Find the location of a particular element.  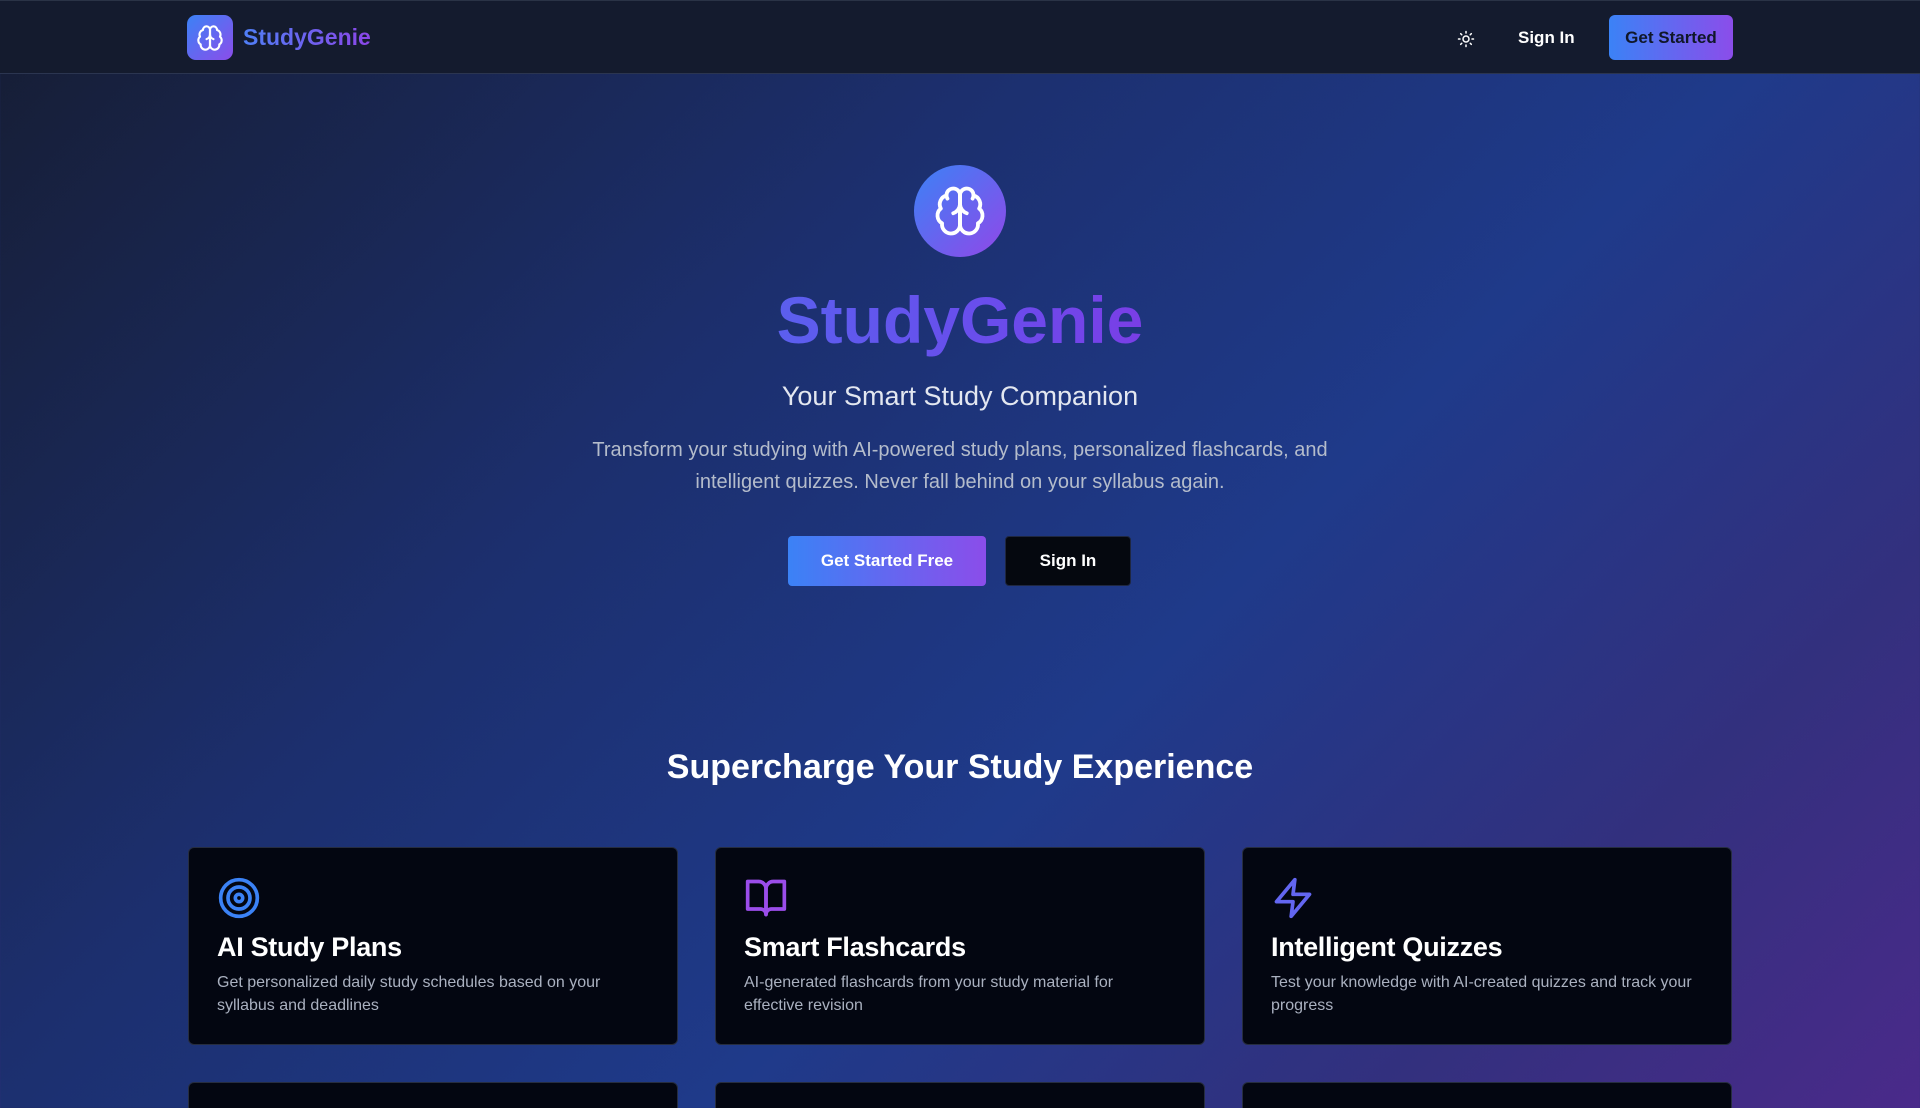

get-started-free-button: Get Started Free is located at coordinates (887, 561).